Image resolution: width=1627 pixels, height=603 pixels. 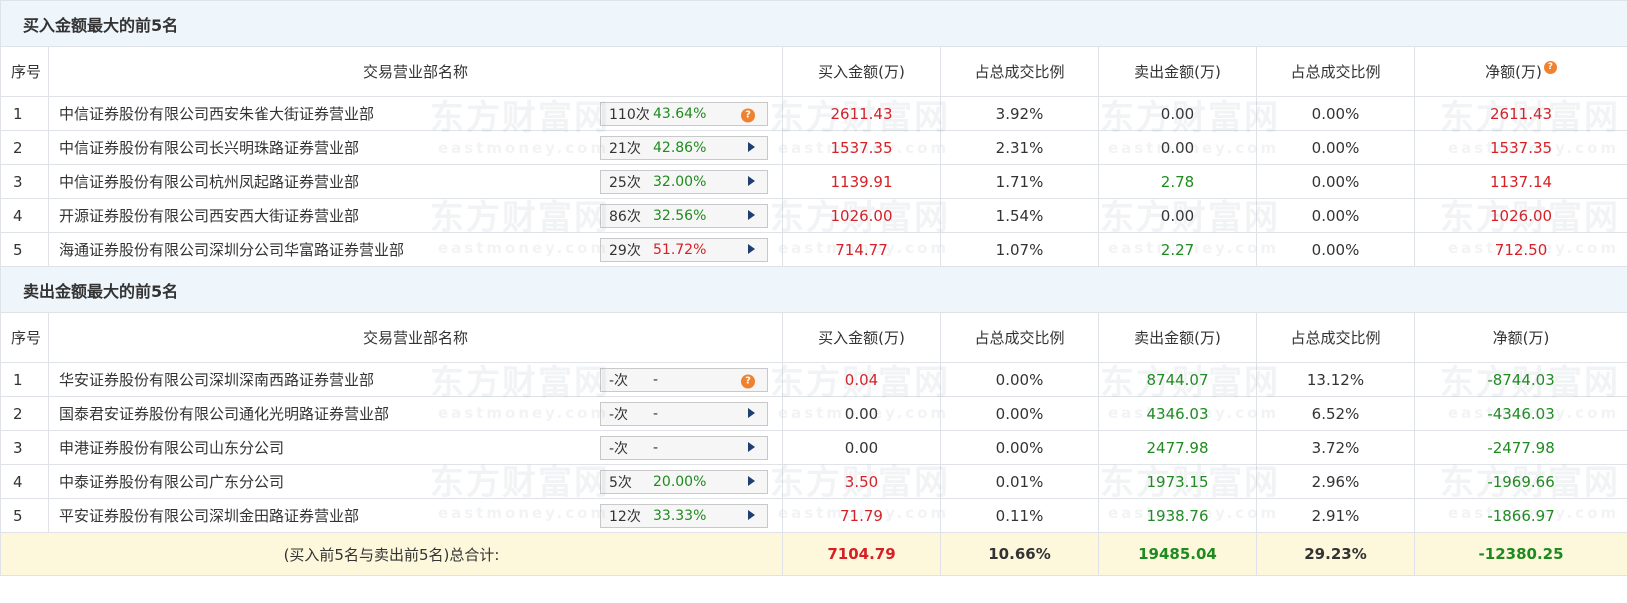 What do you see at coordinates (861, 413) in the screenshot?
I see `buy-amount: 0.00` at bounding box center [861, 413].